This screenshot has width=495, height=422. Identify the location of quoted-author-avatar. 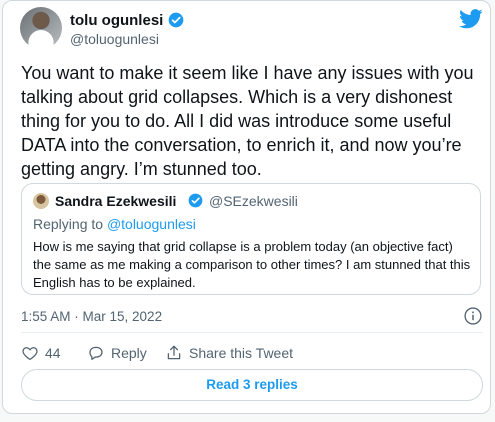
(41, 201).